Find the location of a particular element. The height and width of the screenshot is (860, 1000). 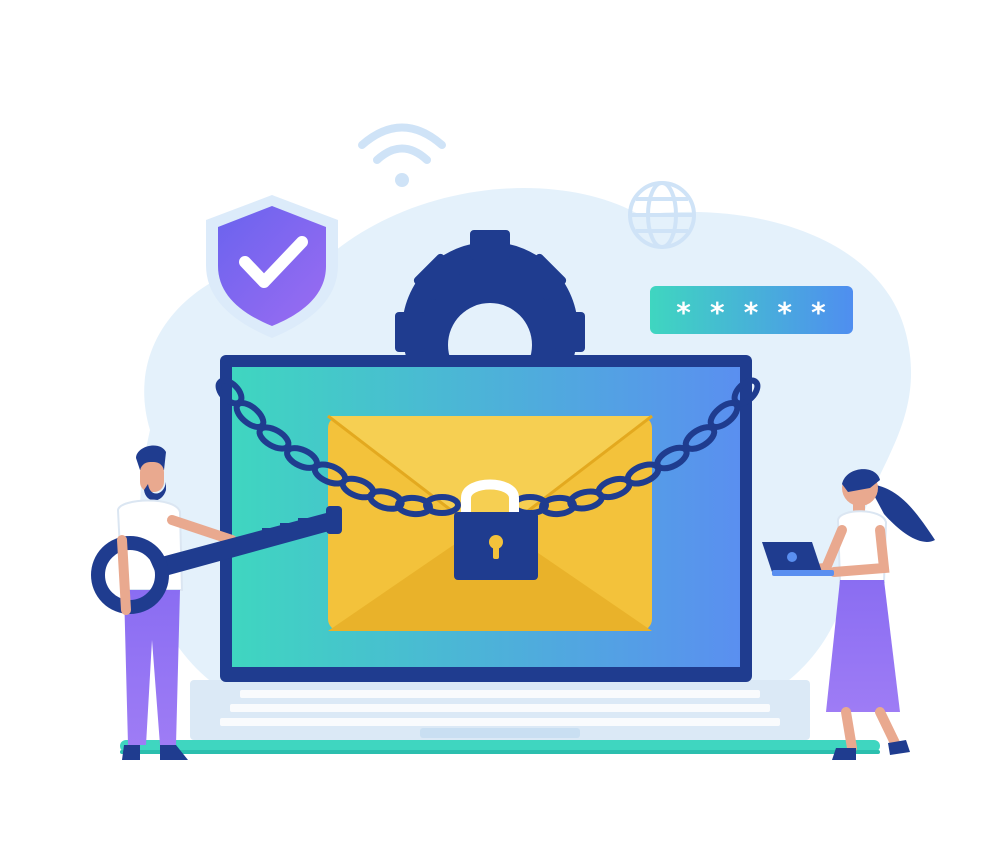

password-field: * * * * * is located at coordinates (751, 310).